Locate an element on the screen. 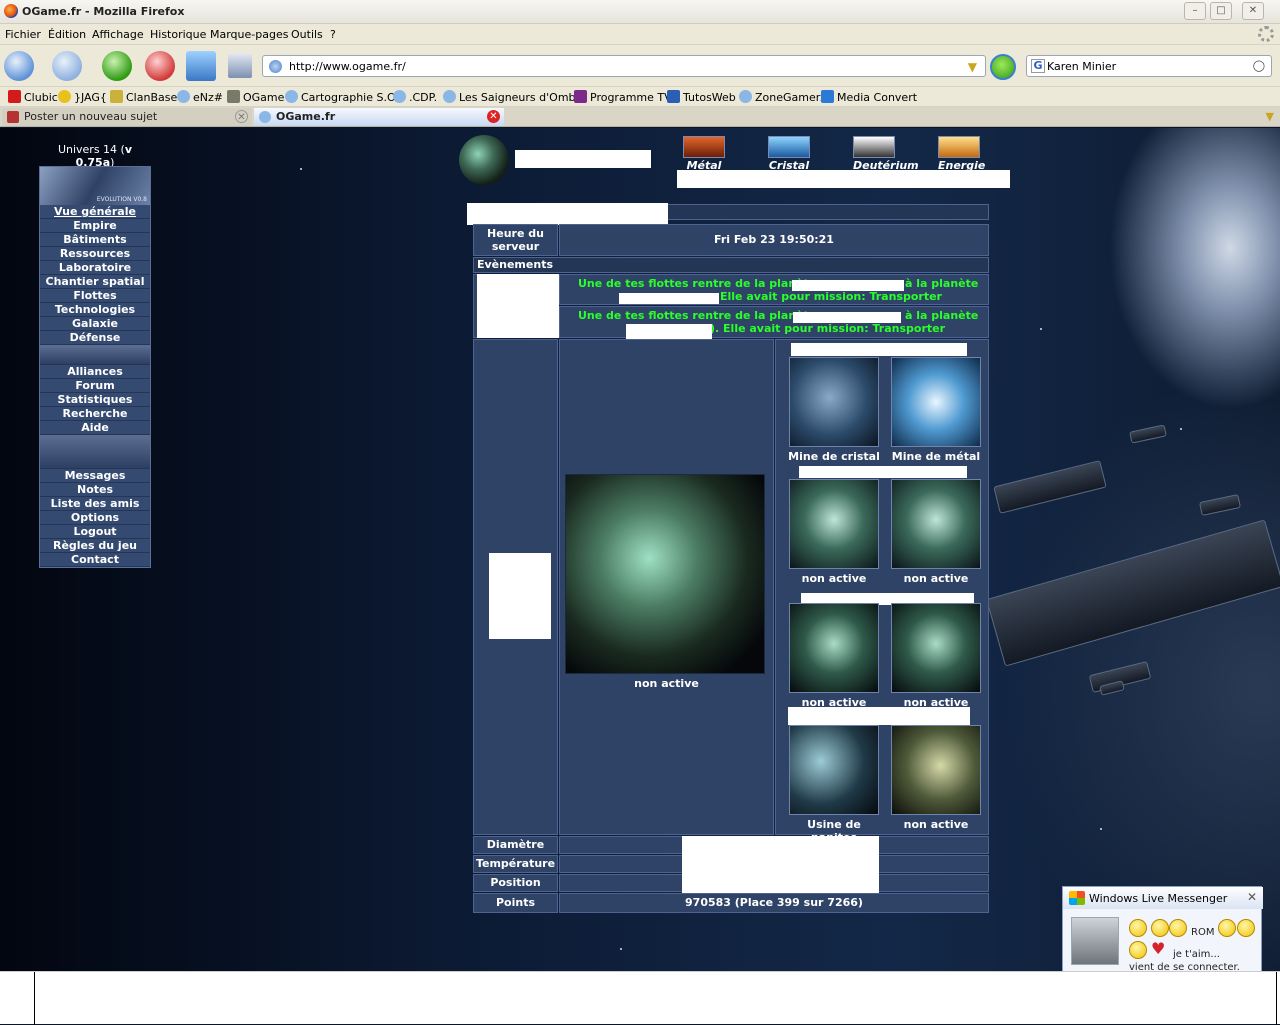 This screenshot has height=1025, width=1280. menu-help: ? is located at coordinates (333, 34).